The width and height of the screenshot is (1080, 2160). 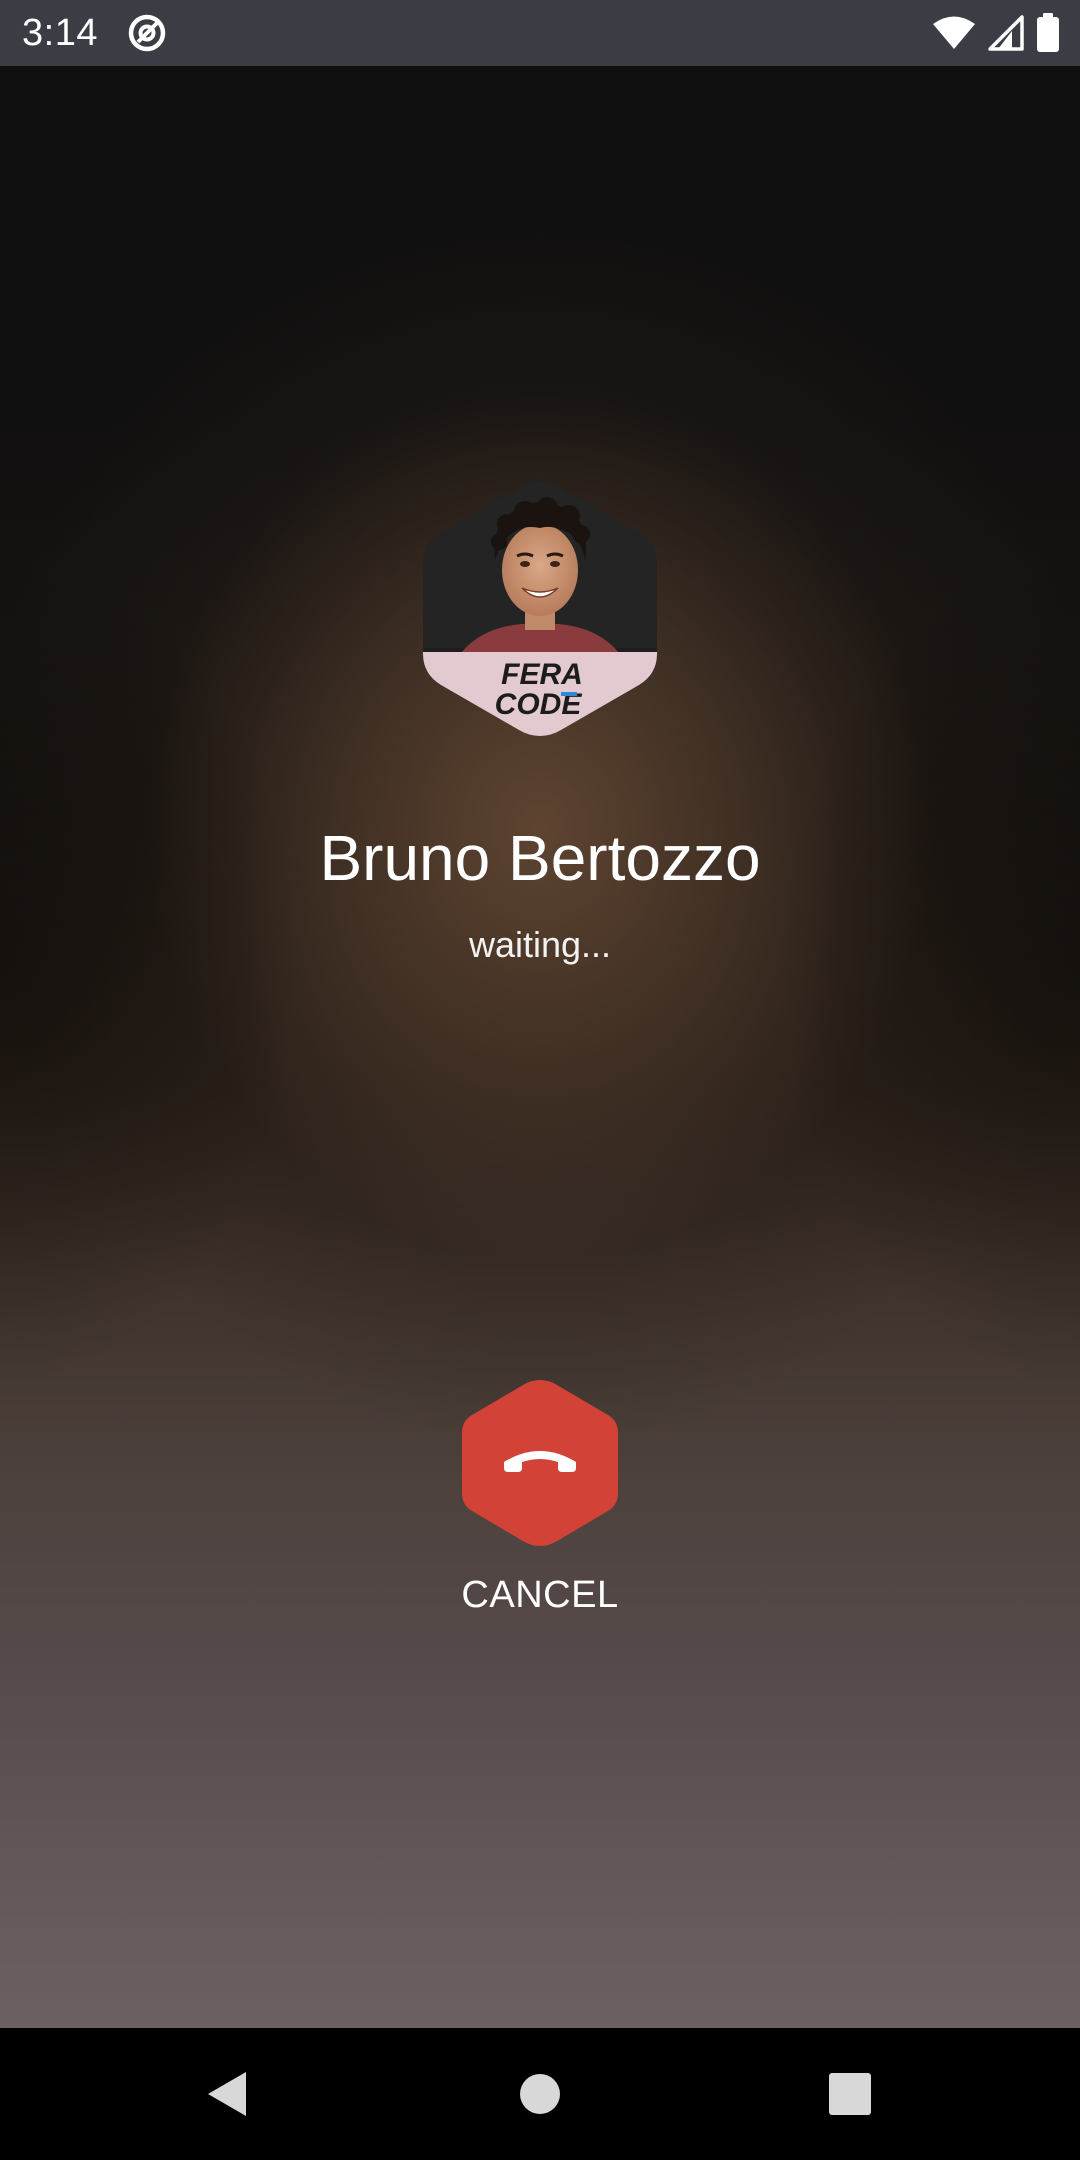 I want to click on avatar-logo-line1: FERA, so click(x=542, y=674).